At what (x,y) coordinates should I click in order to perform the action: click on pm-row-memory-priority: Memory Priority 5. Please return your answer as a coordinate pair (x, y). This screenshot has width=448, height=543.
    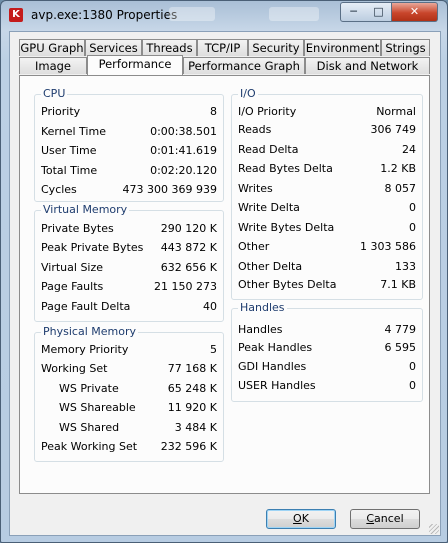
    Looking at the image, I should click on (129, 350).